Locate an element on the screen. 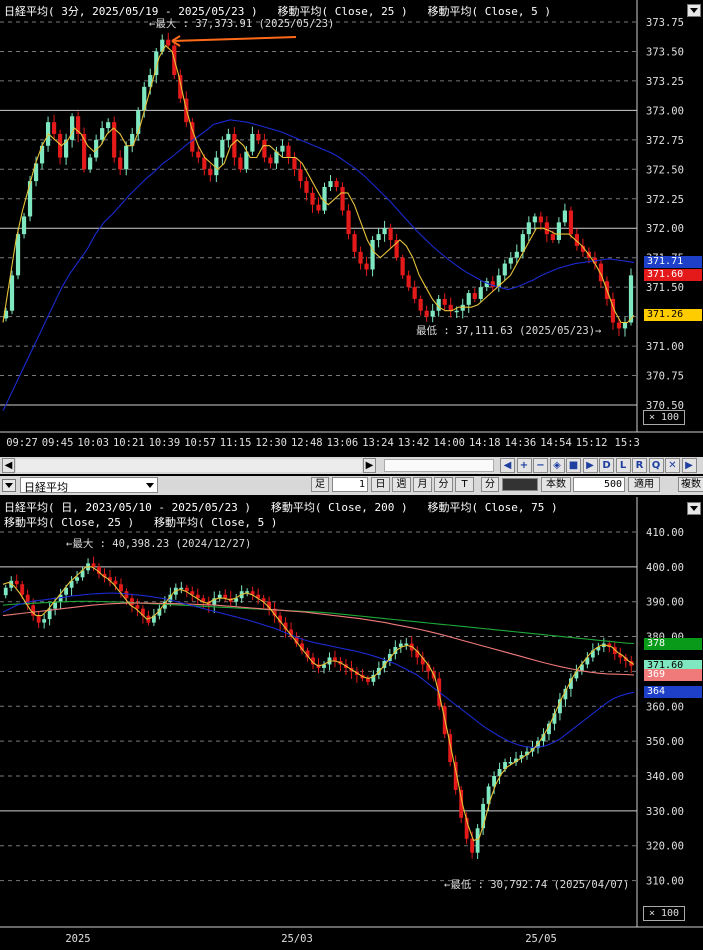 Image resolution: width=703 pixels, height=950 pixels. x-tick-label: 25/05 is located at coordinates (541, 939).